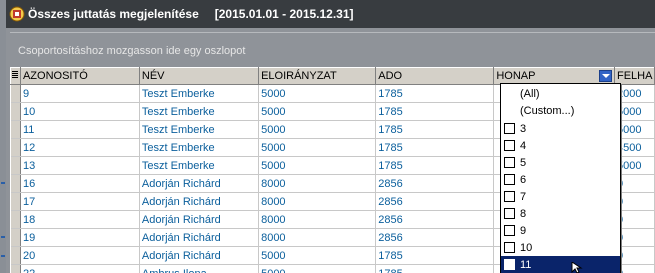 The image size is (655, 273). What do you see at coordinates (554, 76) in the screenshot?
I see `column-header-honap: HONAP` at bounding box center [554, 76].